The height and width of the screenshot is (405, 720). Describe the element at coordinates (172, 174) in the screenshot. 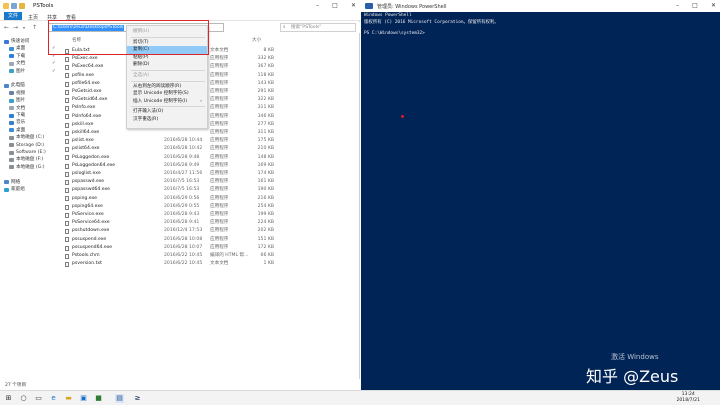

I see `table-row: psloglist.exe 2016/4/27 11:56 应用程序 174 KB` at that location.